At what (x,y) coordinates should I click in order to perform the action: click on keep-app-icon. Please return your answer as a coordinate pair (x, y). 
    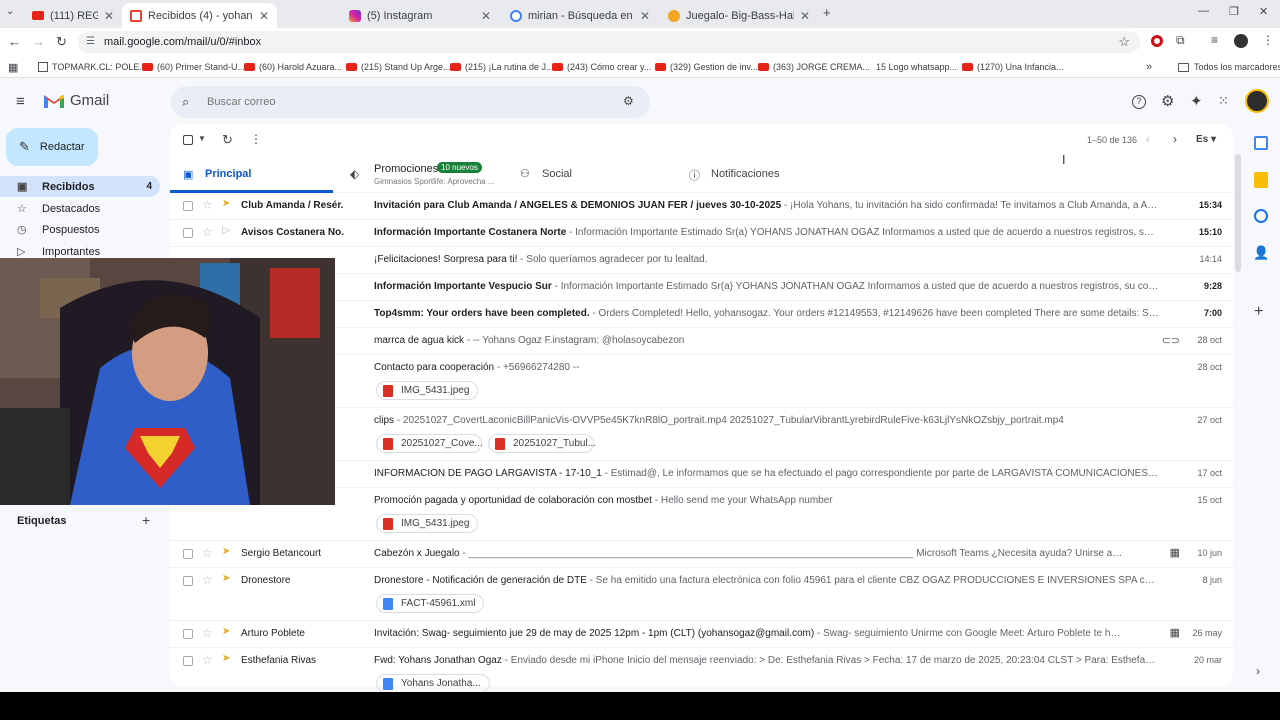
    Looking at the image, I should click on (1261, 180).